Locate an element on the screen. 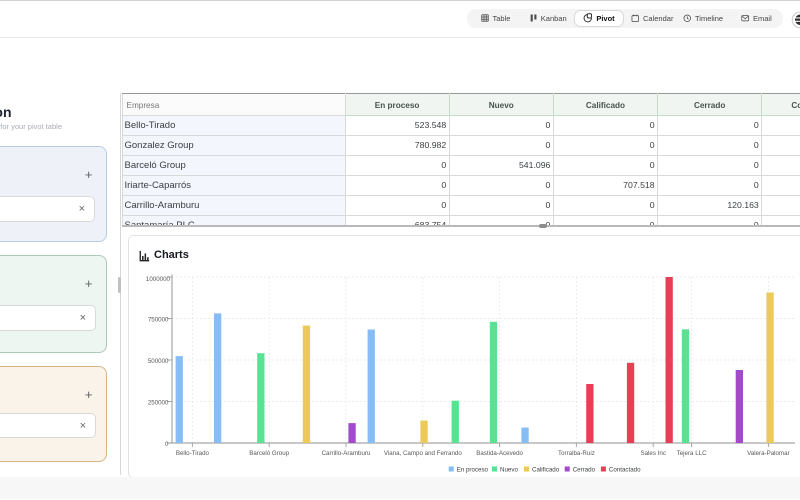 The image size is (800, 500). svg-text: Valera-Palomar is located at coordinates (768, 453).